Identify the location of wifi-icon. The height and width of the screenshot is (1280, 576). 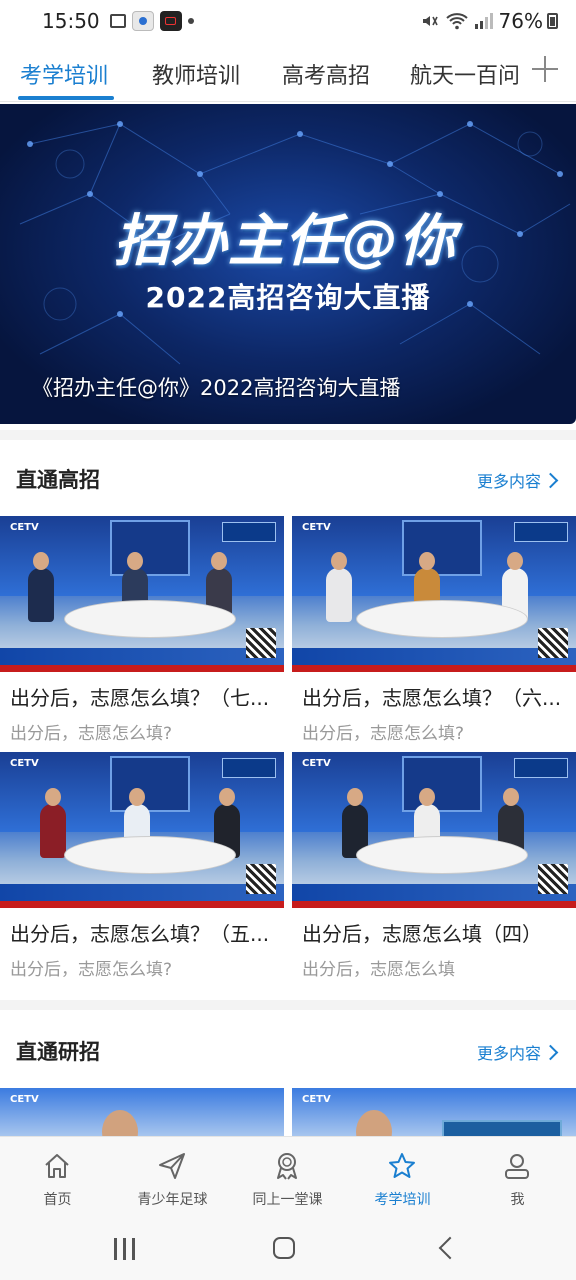
(456, 21).